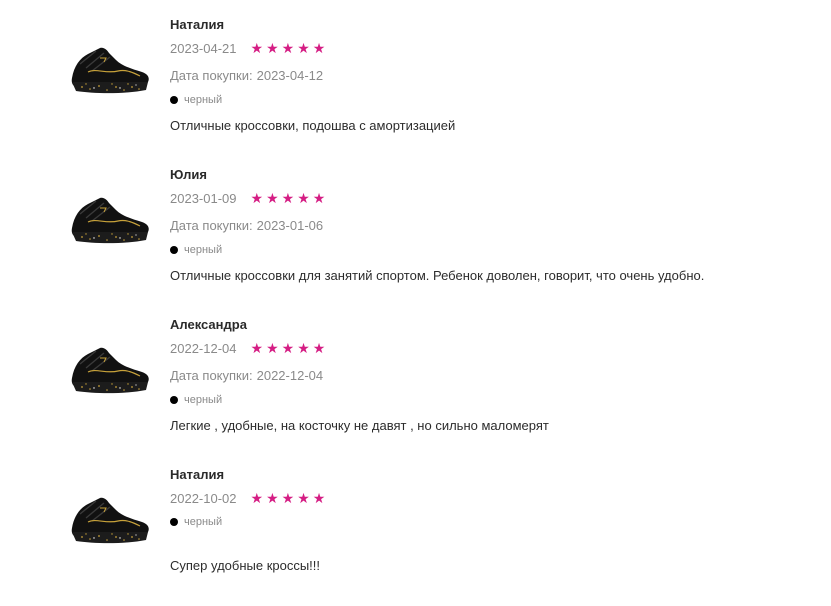 This screenshot has height=606, width=831. I want to click on review-meta: 2023-04-21 ★ ★ ★ ★ ★, so click(247, 48).